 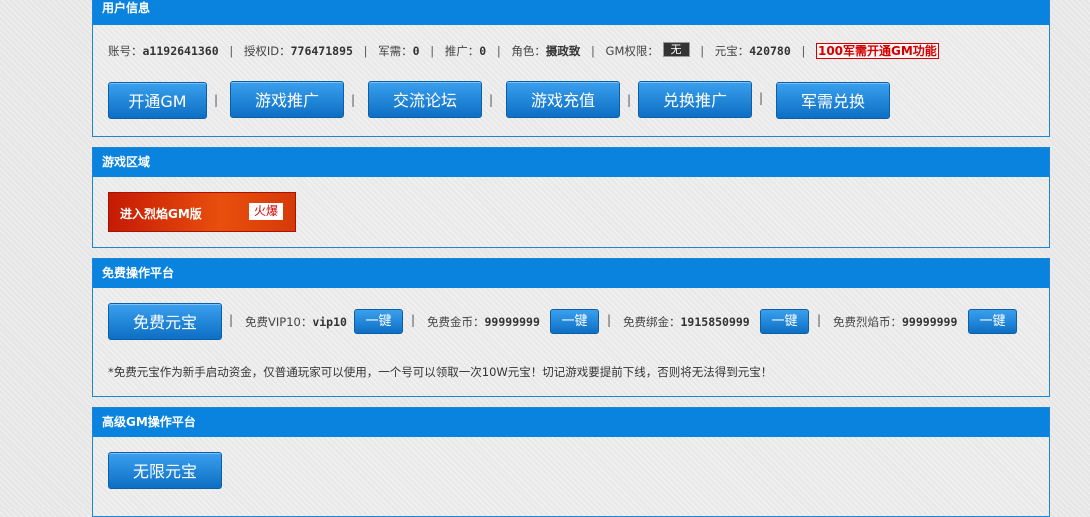 I want to click on redeem-promo-button: 兑换推广, so click(x=695, y=99).